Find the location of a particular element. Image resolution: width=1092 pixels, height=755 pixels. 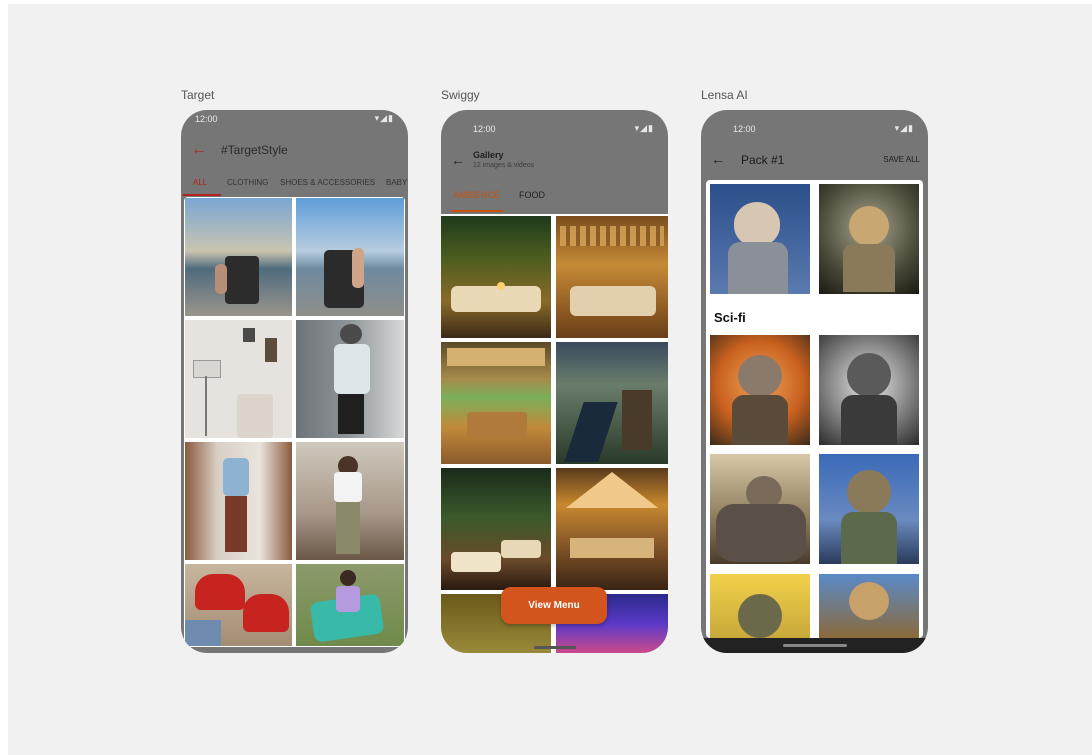

phone-lensa: 12:00 ▾◢▮ ← Pack #1 SAVE ALL Sci-fi is located at coordinates (814, 381).